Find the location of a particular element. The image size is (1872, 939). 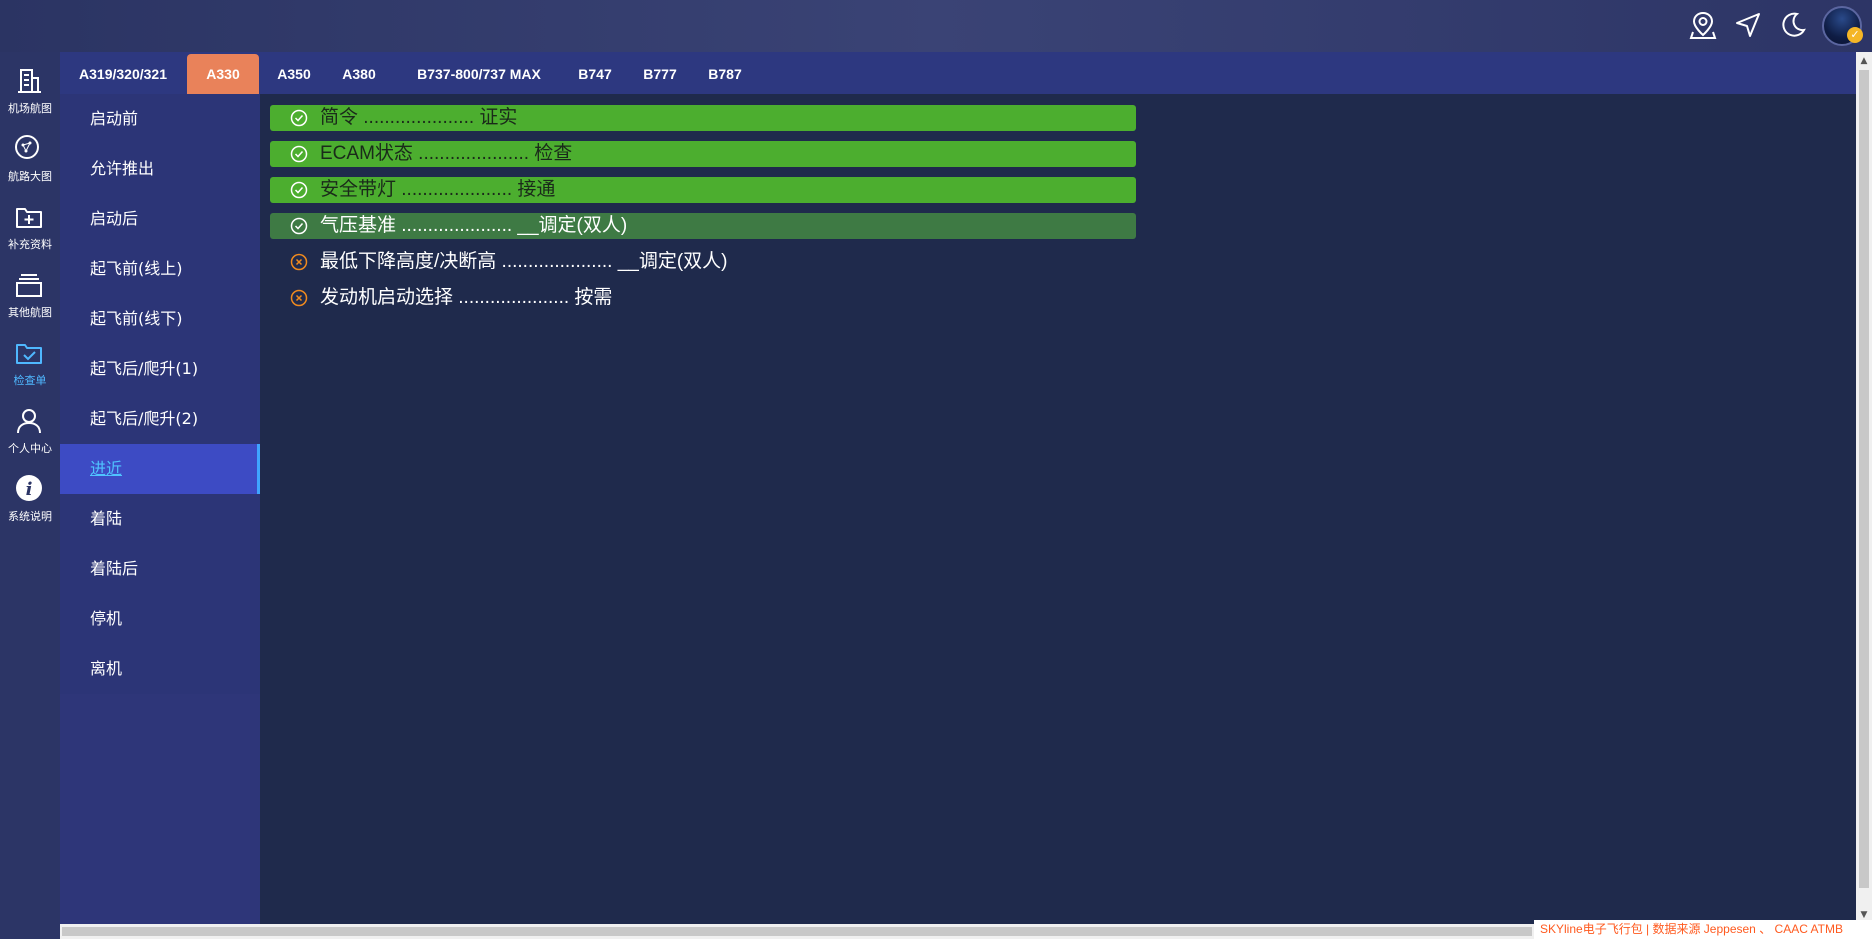

menu-item-landing: 着陆 is located at coordinates (160, 519).